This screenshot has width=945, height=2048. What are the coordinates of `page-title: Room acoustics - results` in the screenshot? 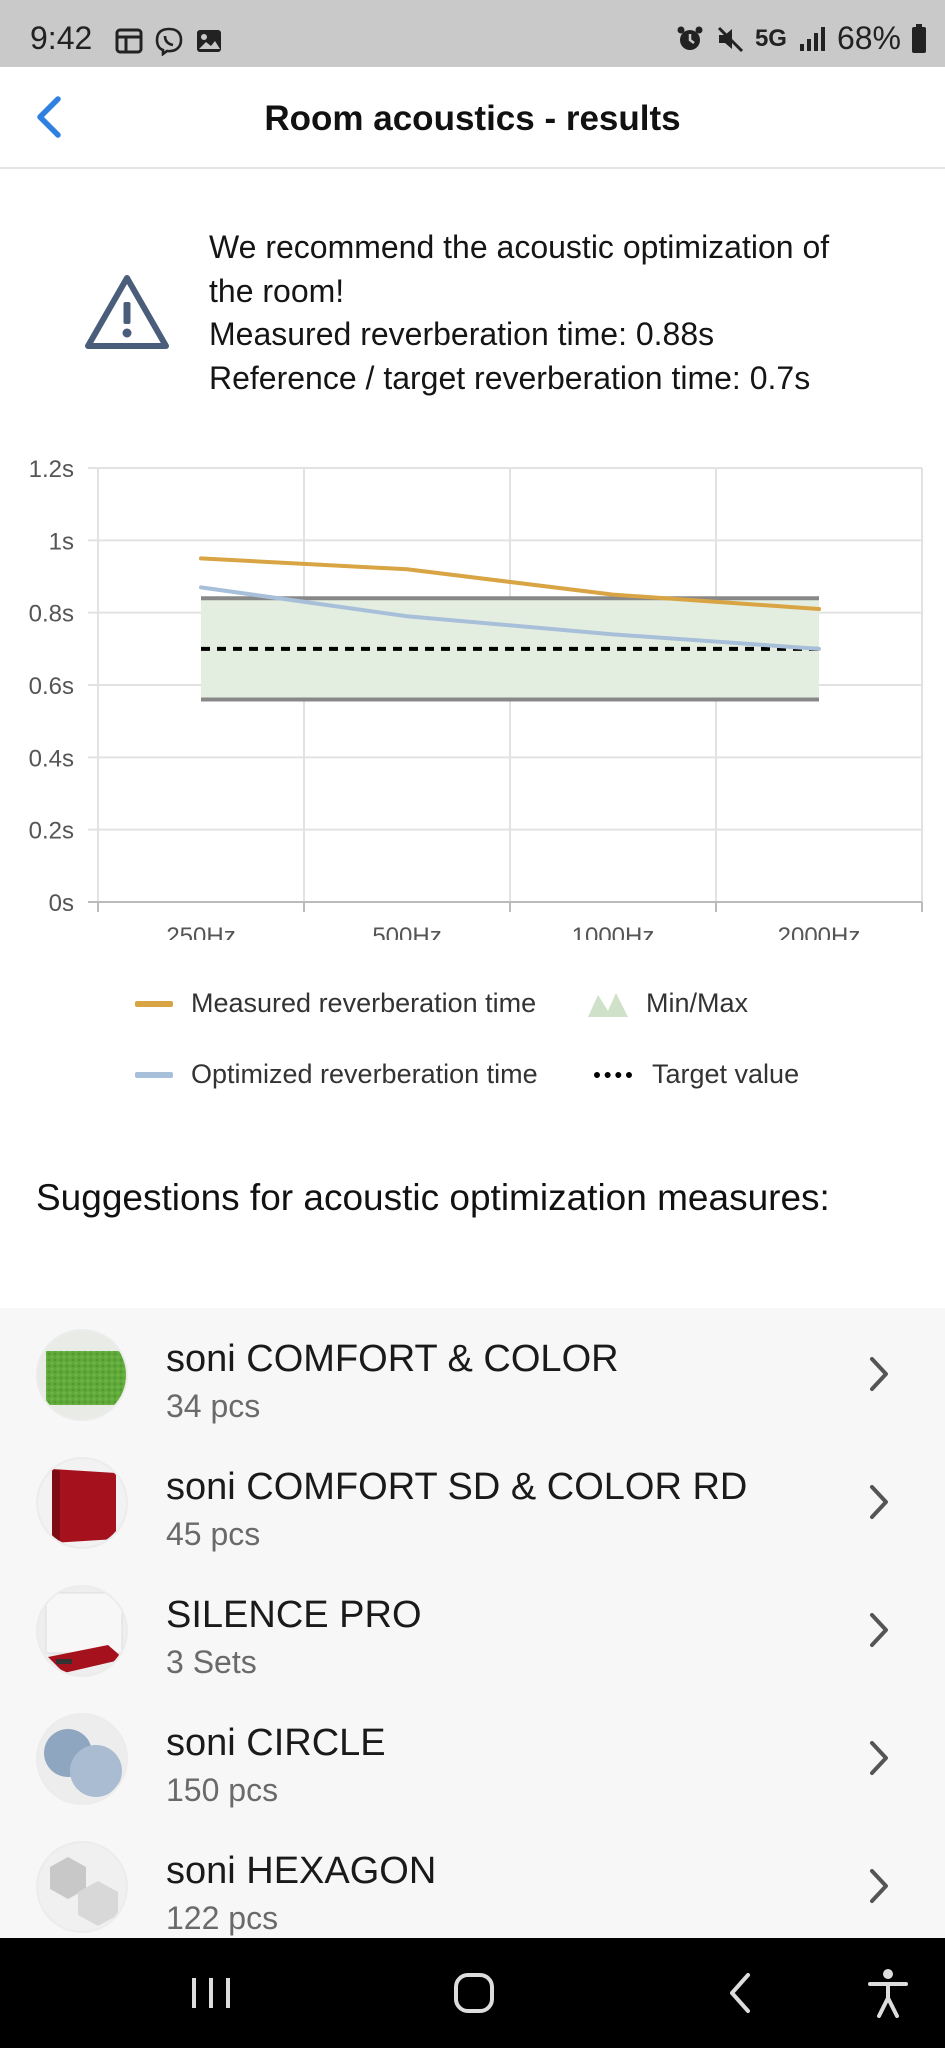 It's located at (472, 118).